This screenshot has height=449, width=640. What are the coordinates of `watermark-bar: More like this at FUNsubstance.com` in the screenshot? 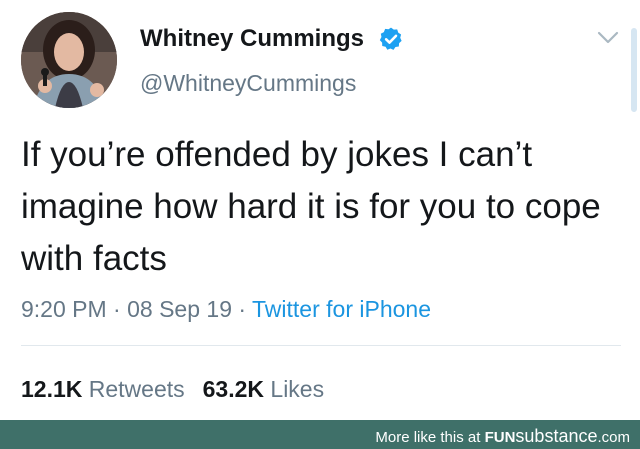 It's located at (320, 434).